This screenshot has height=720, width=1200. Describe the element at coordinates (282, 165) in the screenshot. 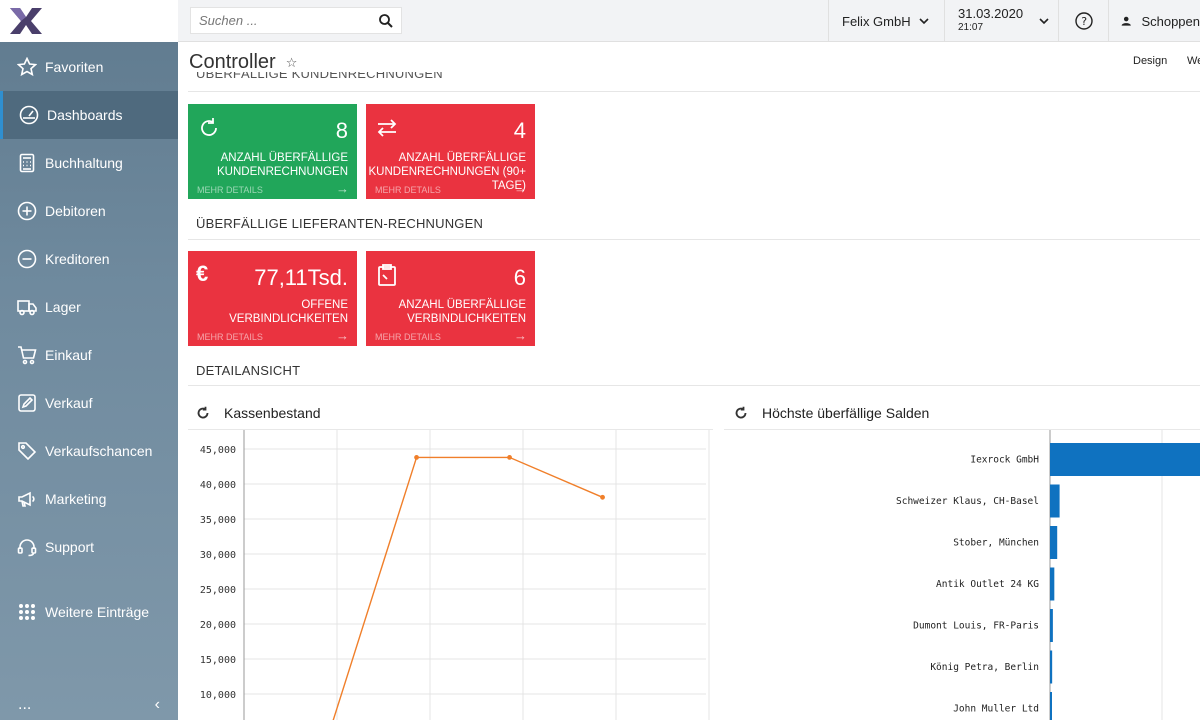

I see `tile-label: Anzahl überfällige Kundenrechnungen` at that location.